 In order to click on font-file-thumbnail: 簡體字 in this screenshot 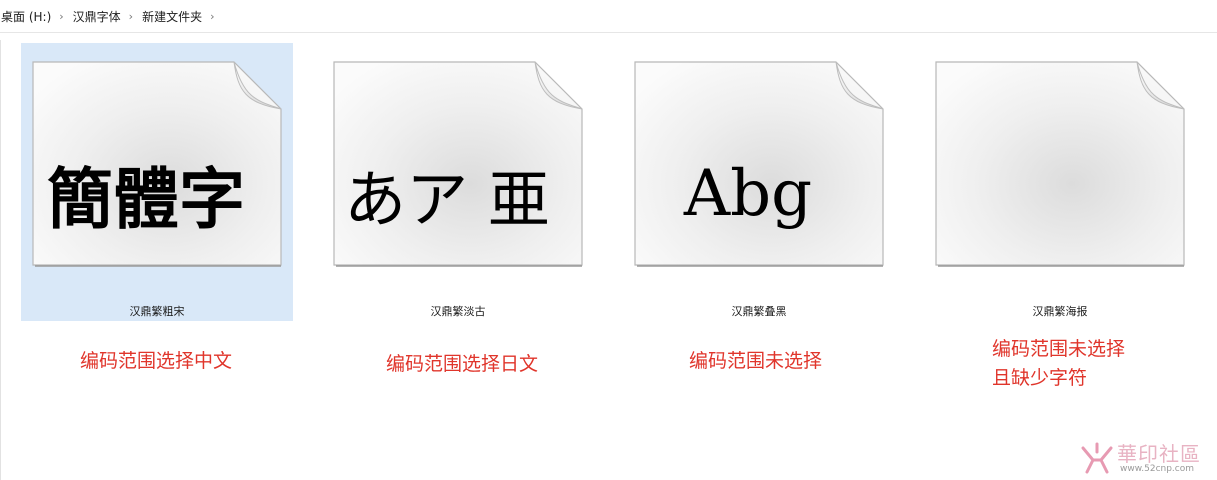, I will do `click(157, 164)`.